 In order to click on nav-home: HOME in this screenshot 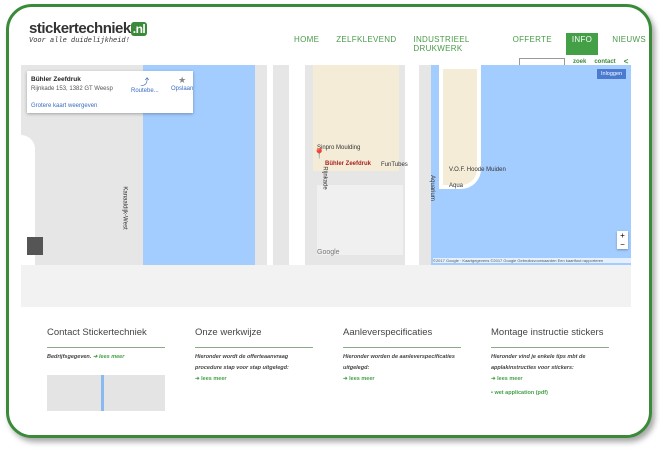, I will do `click(306, 44)`.